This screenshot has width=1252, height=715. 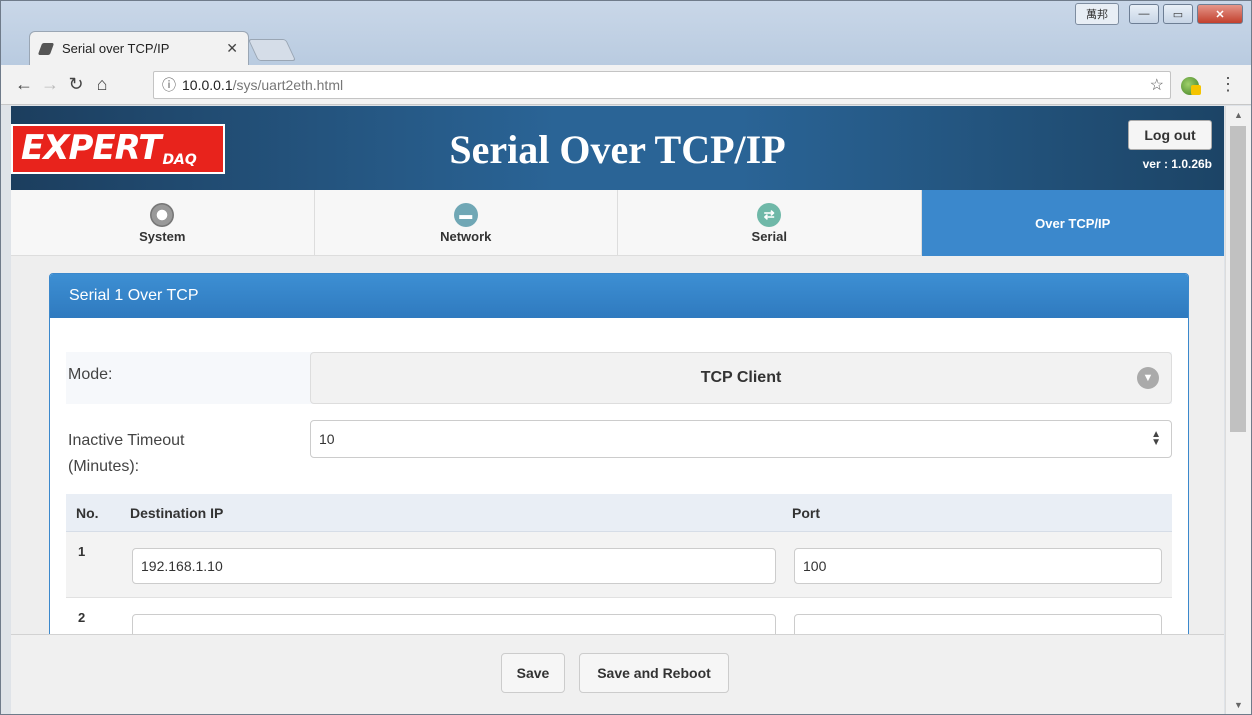 What do you see at coordinates (116, 48) in the screenshot?
I see `tab-title: Serial over TCP/IP` at bounding box center [116, 48].